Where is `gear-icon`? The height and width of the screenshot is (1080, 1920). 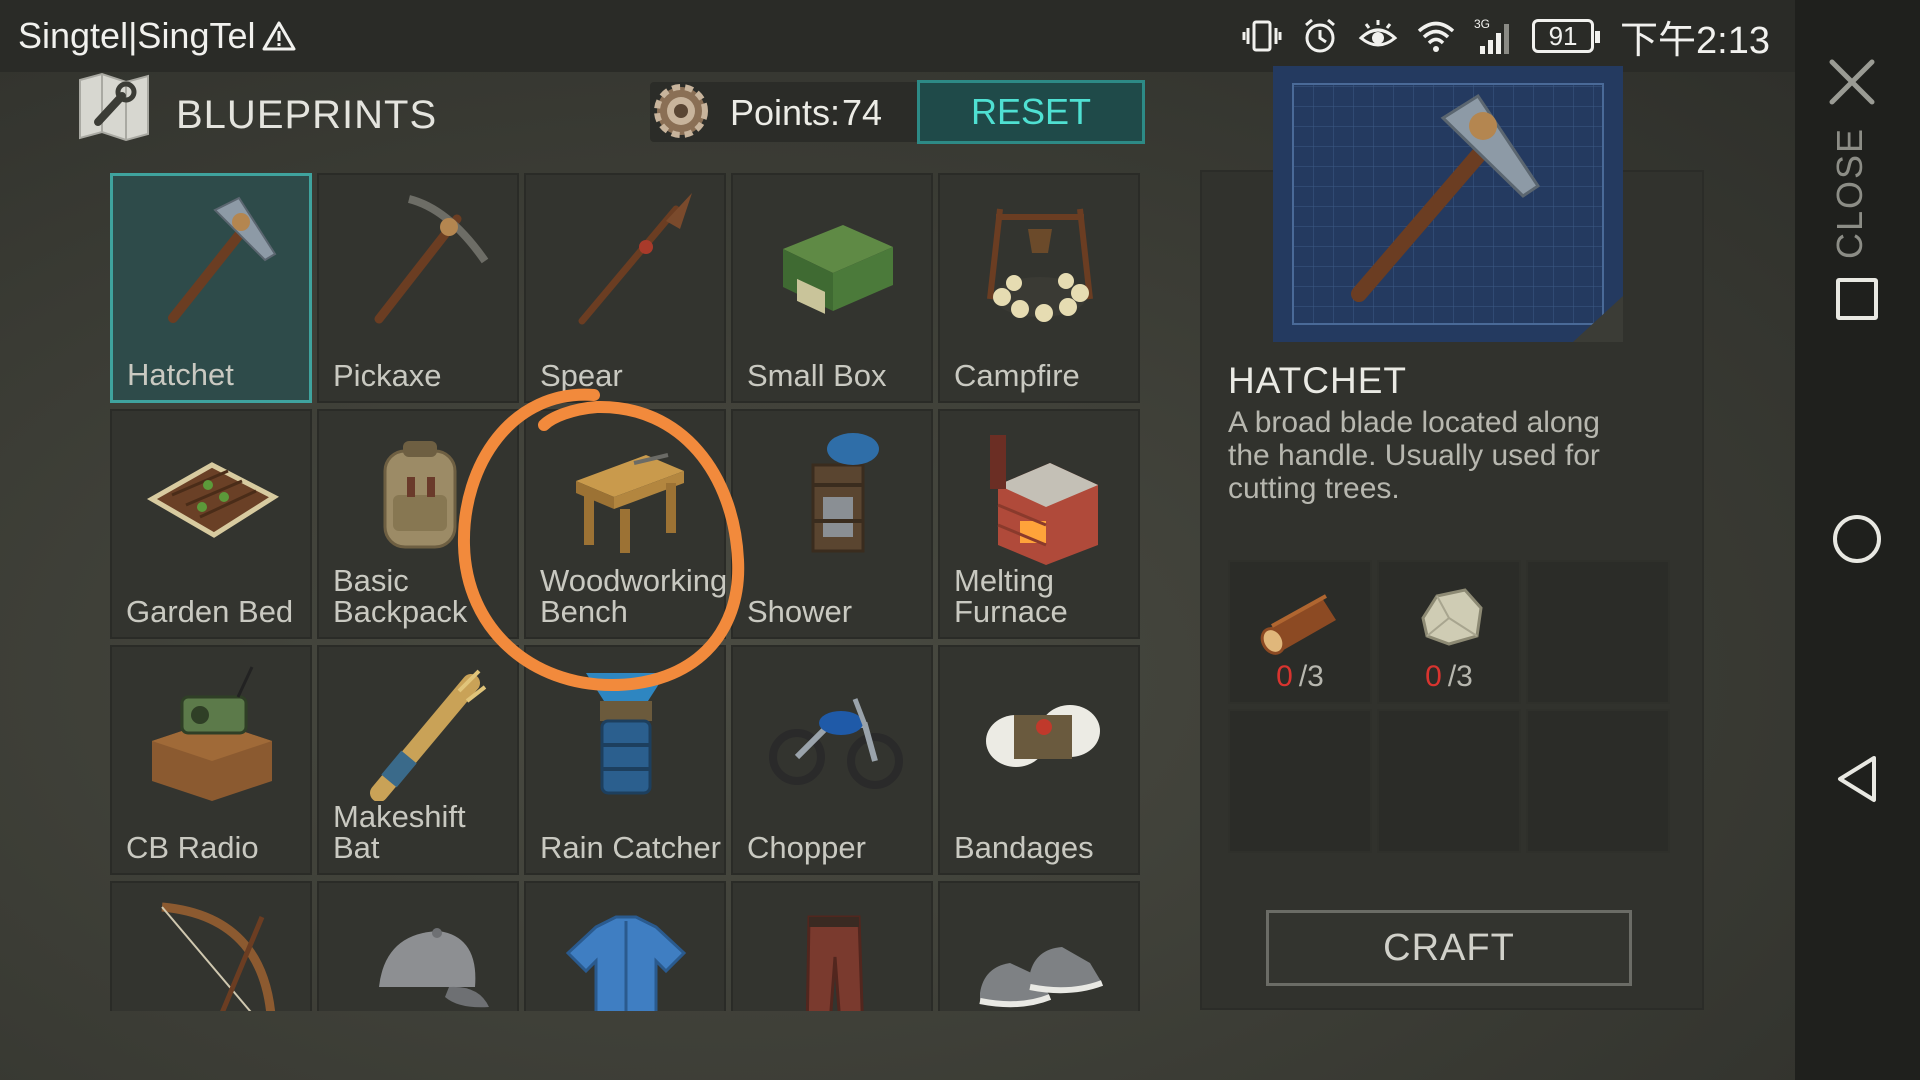
gear-icon is located at coordinates (681, 111).